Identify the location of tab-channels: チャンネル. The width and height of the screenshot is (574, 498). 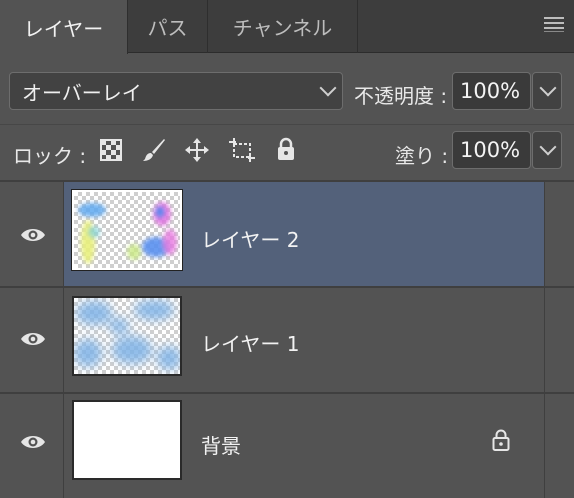
(283, 26).